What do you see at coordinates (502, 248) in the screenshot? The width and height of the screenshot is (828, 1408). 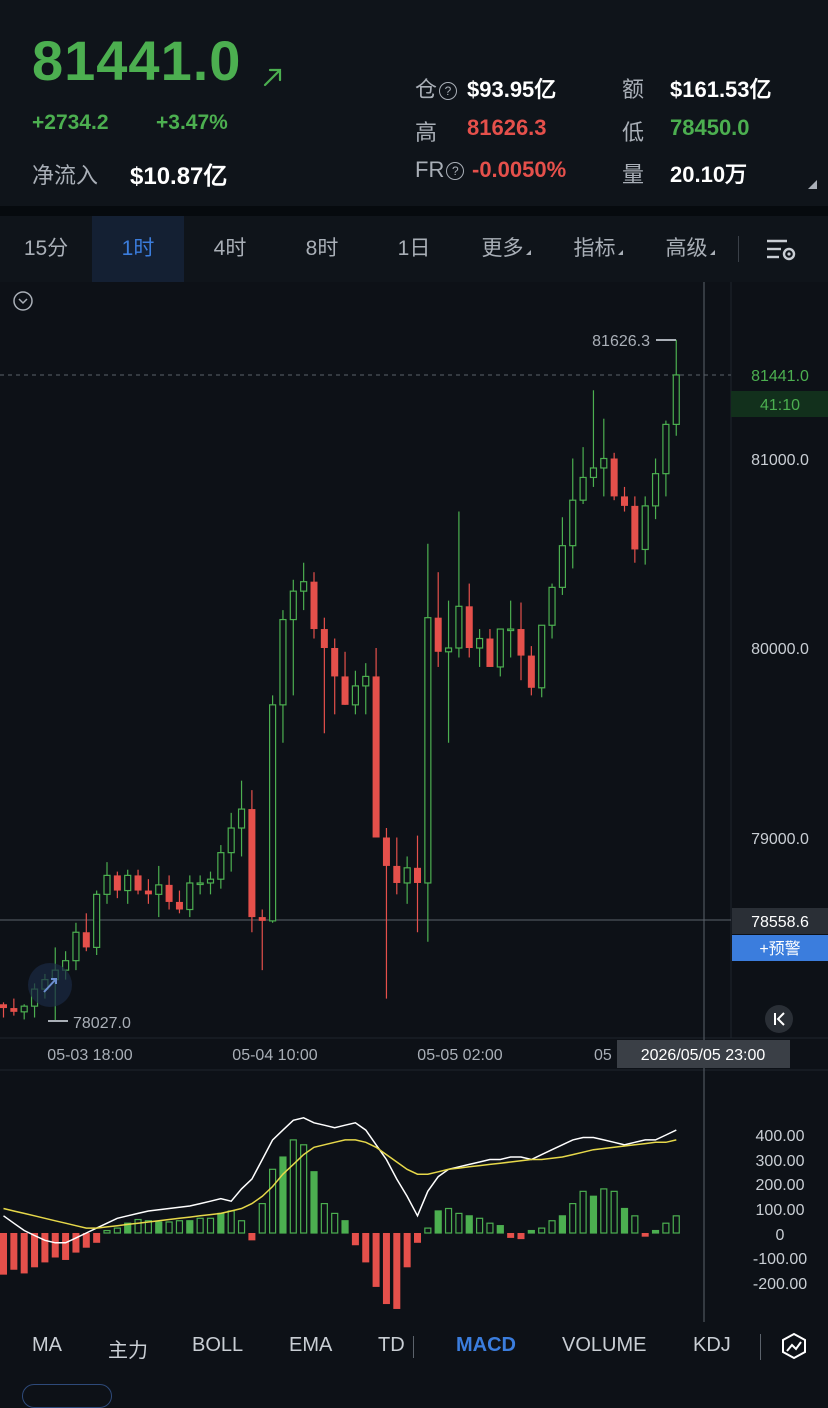 I see `timeframe-label: 更多` at bounding box center [502, 248].